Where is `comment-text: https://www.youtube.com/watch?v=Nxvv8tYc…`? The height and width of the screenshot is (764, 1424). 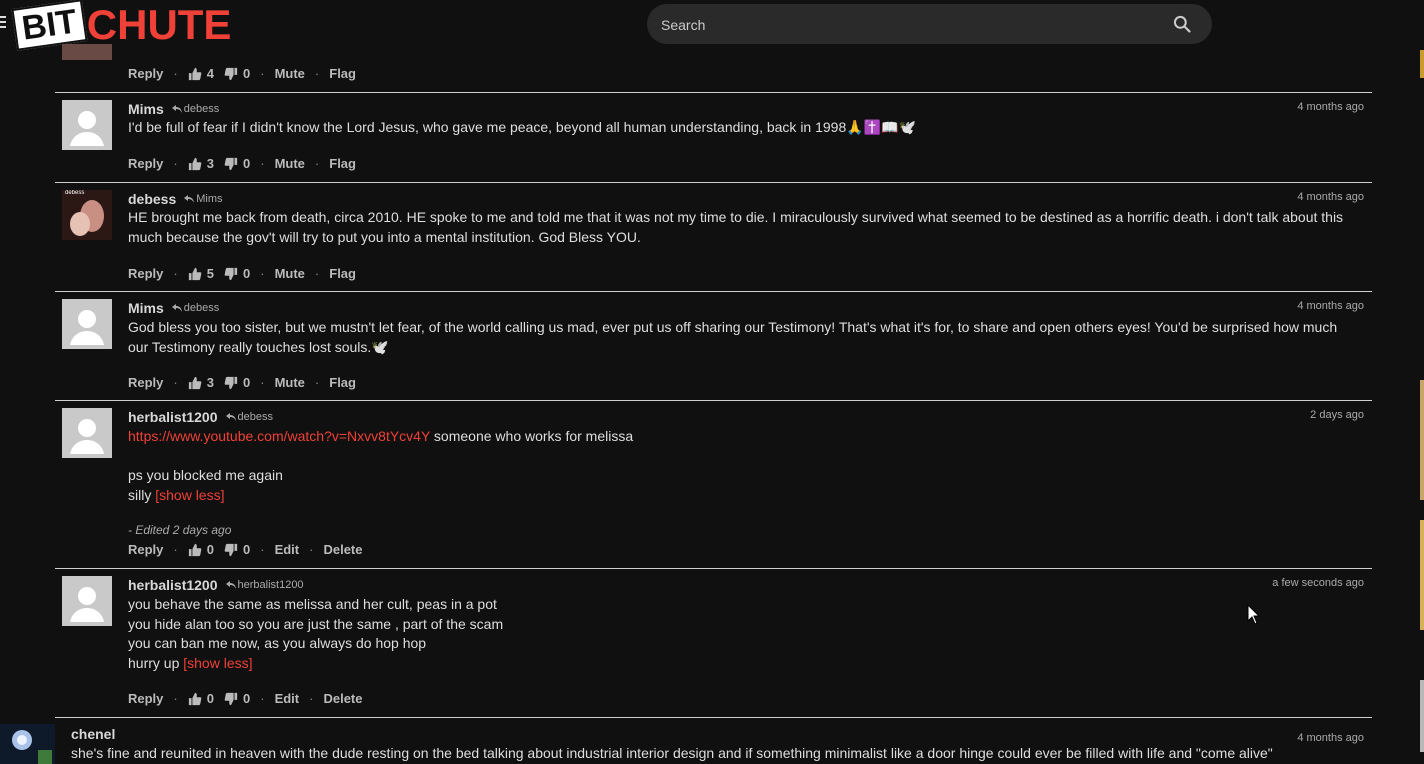 comment-text: https://www.youtube.com/watch?v=Nxvv8tYc… is located at coordinates (744, 484).